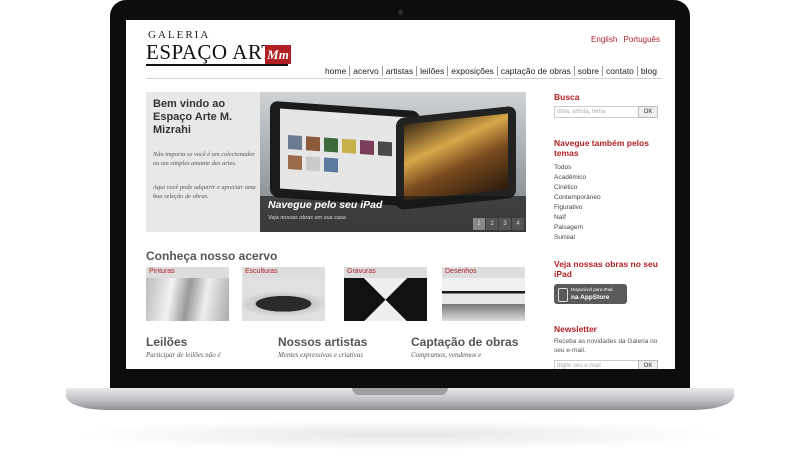  What do you see at coordinates (335, 71) in the screenshot?
I see `nav-home: home` at bounding box center [335, 71].